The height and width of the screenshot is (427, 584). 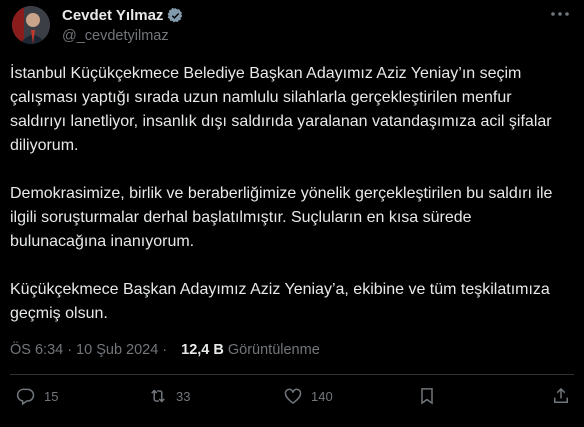 I want to click on author-name-row: Cevdet Yılmaz, so click(x=123, y=15).